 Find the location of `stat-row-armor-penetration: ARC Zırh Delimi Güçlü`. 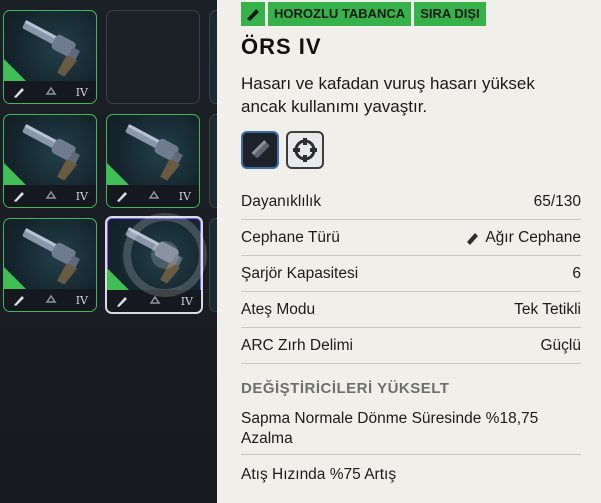

stat-row-armor-penetration: ARC Zırh Delimi Güçlü is located at coordinates (411, 346).